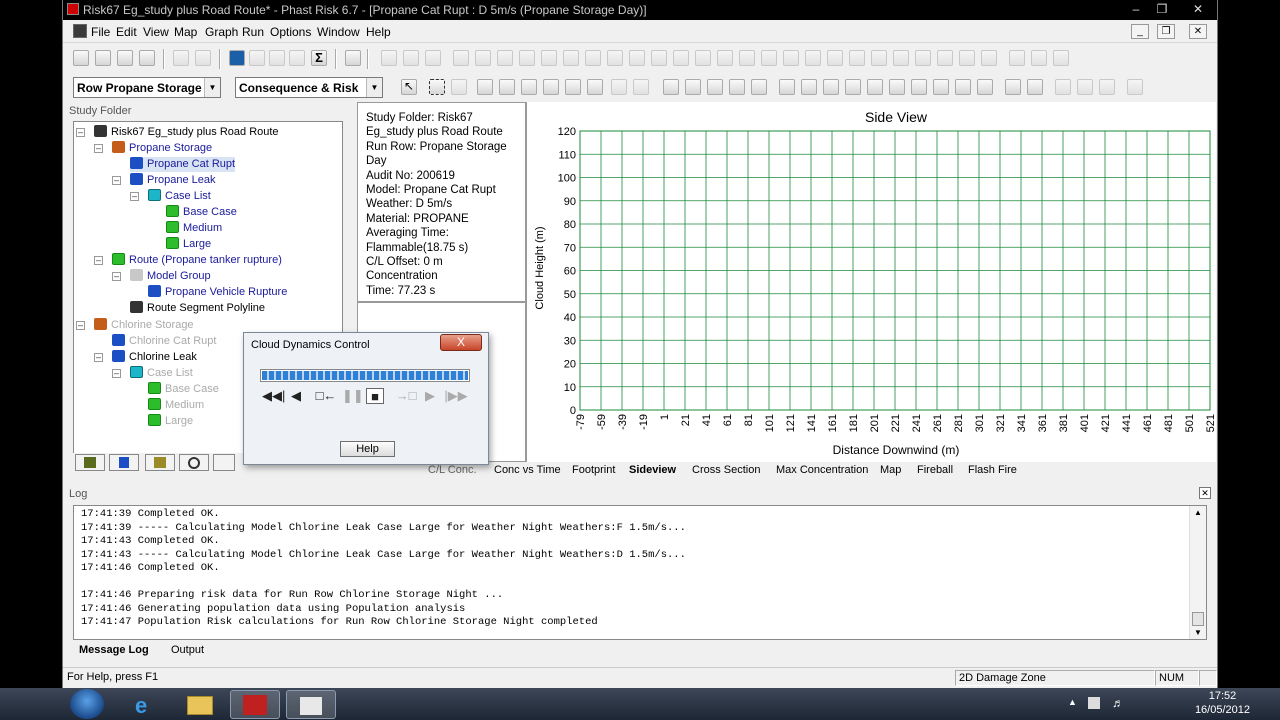  I want to click on menu-options: Options, so click(290, 32).